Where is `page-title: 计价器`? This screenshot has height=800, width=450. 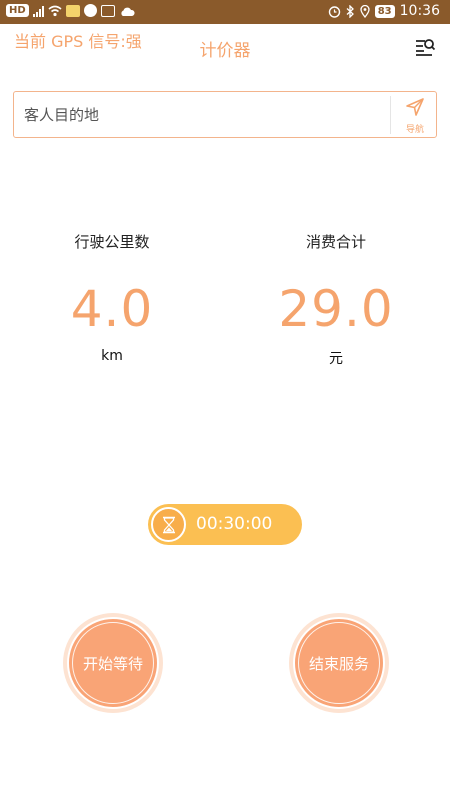
page-title: 计价器 is located at coordinates (225, 51).